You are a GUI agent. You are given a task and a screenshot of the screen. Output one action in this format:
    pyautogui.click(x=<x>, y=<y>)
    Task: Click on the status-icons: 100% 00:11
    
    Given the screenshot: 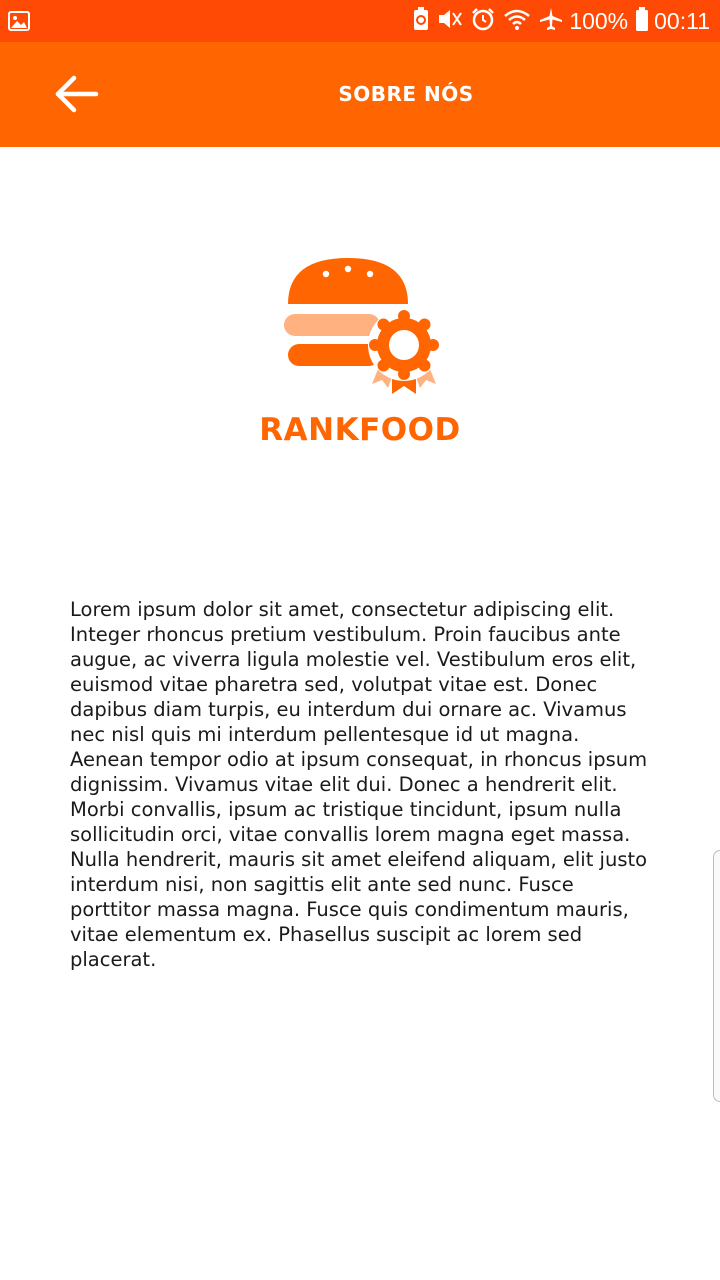 What is the action you would take?
    pyautogui.click(x=557, y=21)
    